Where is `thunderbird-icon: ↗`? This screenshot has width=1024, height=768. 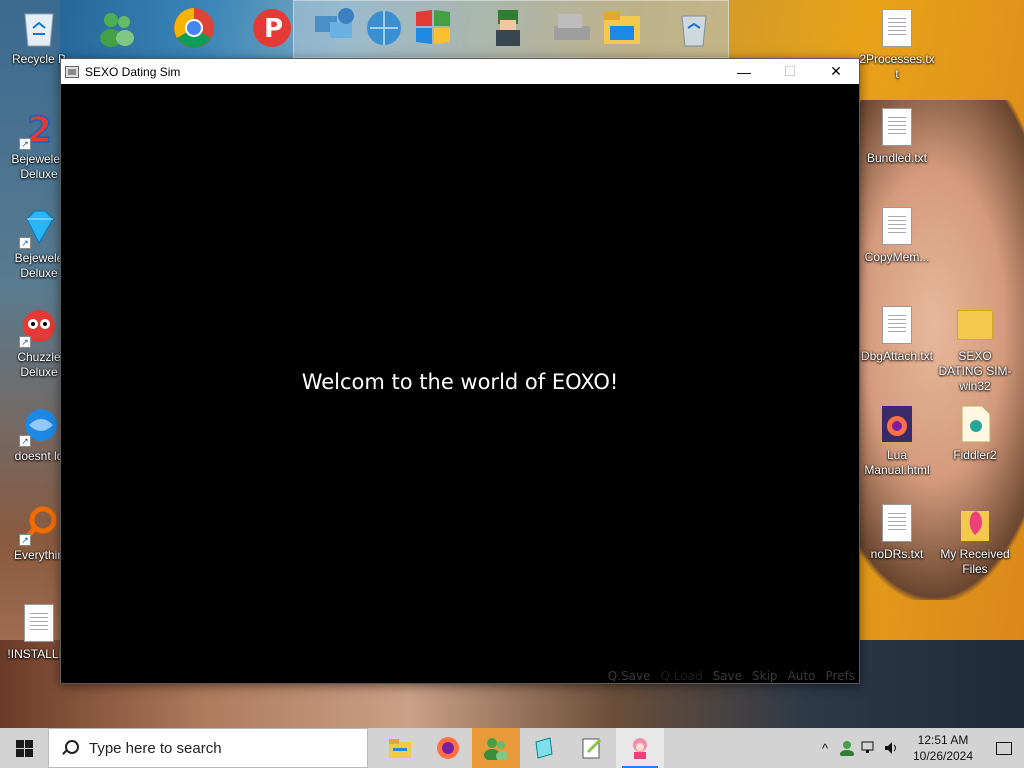 thunderbird-icon: ↗ is located at coordinates (39, 426).